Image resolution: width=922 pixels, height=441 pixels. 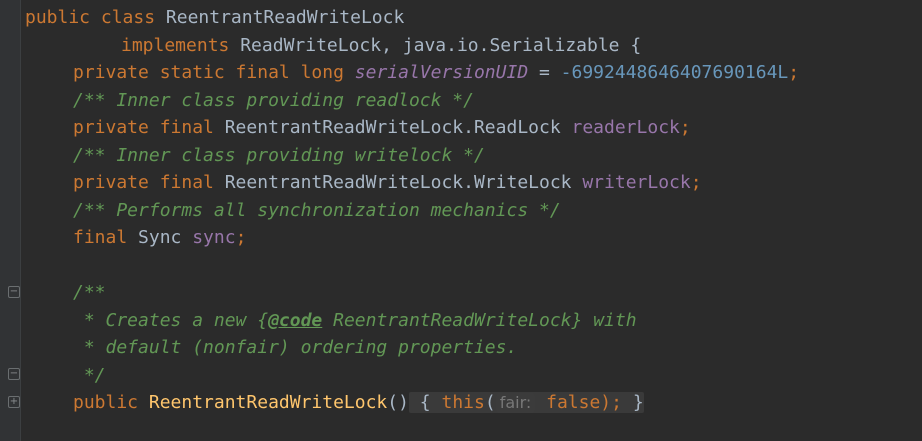 I want to click on this-keyword: this, so click(x=463, y=402).